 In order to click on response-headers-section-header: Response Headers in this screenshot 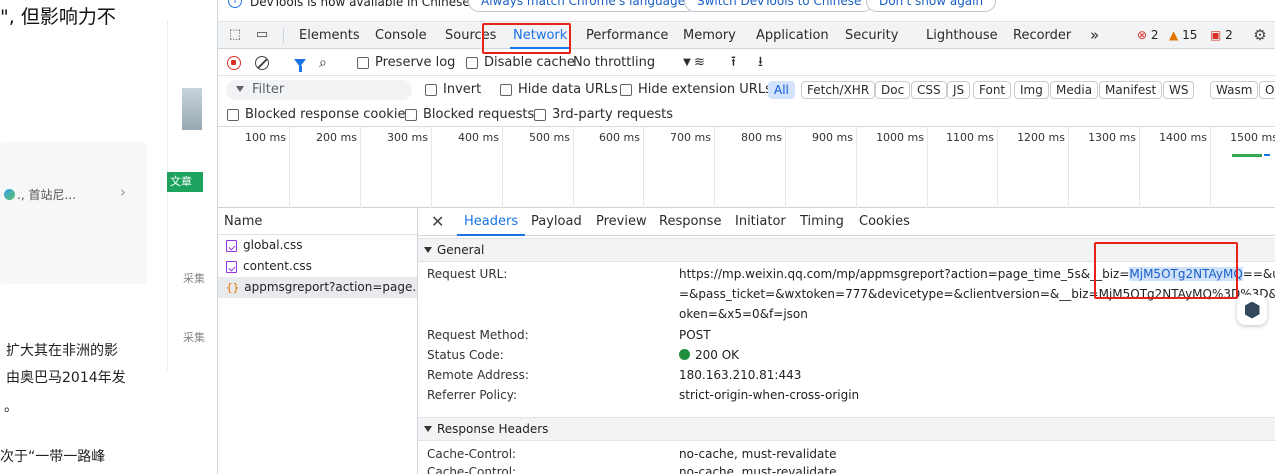, I will do `click(846, 429)`.